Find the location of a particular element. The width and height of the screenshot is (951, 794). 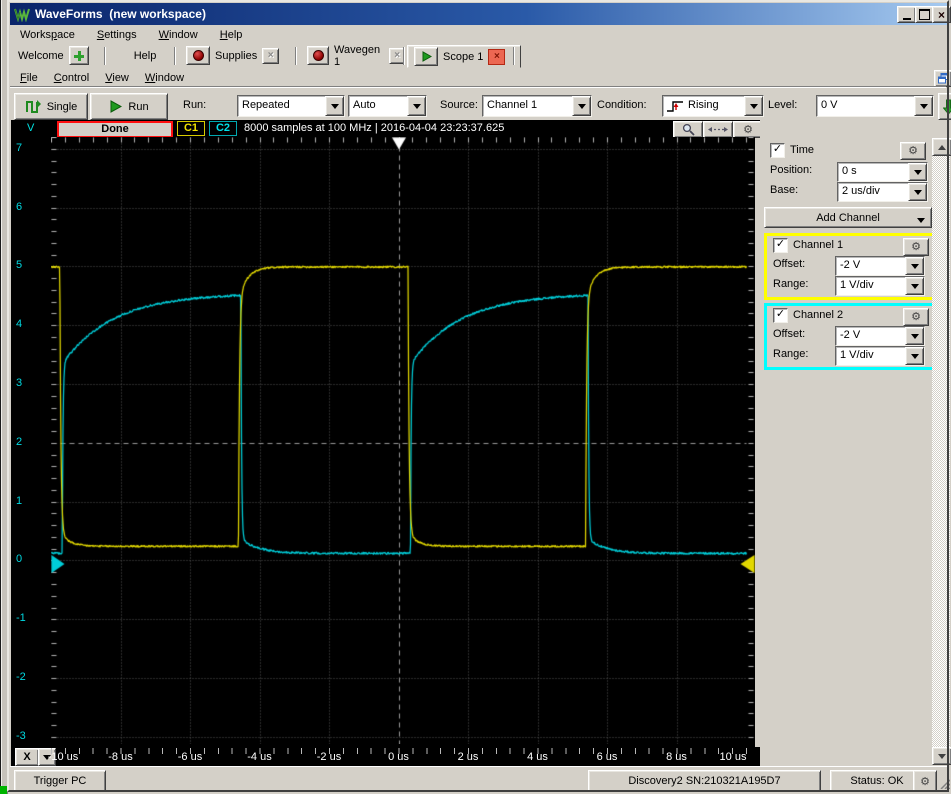

tab-scope: Scope 1 × is located at coordinates (464, 56).